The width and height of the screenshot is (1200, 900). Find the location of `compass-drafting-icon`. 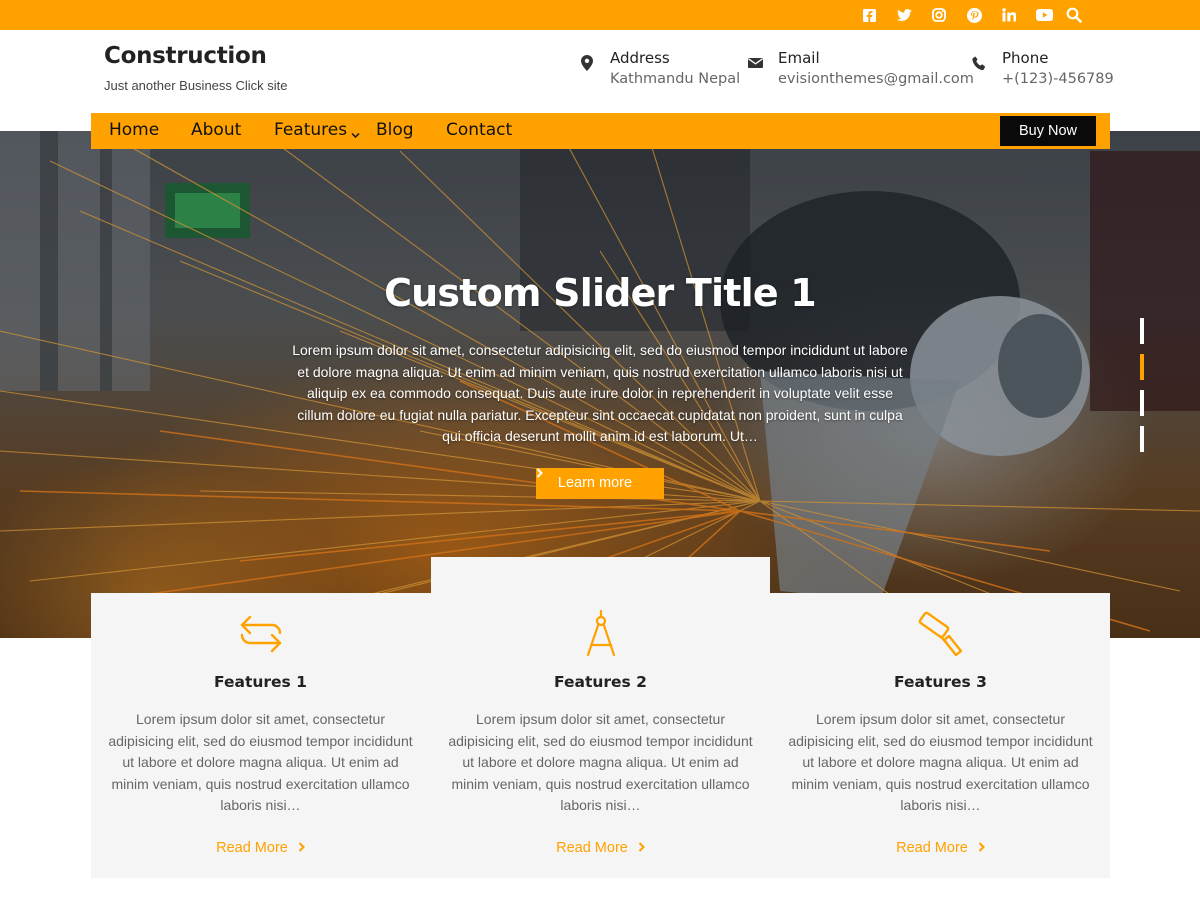

compass-drafting-icon is located at coordinates (601, 634).